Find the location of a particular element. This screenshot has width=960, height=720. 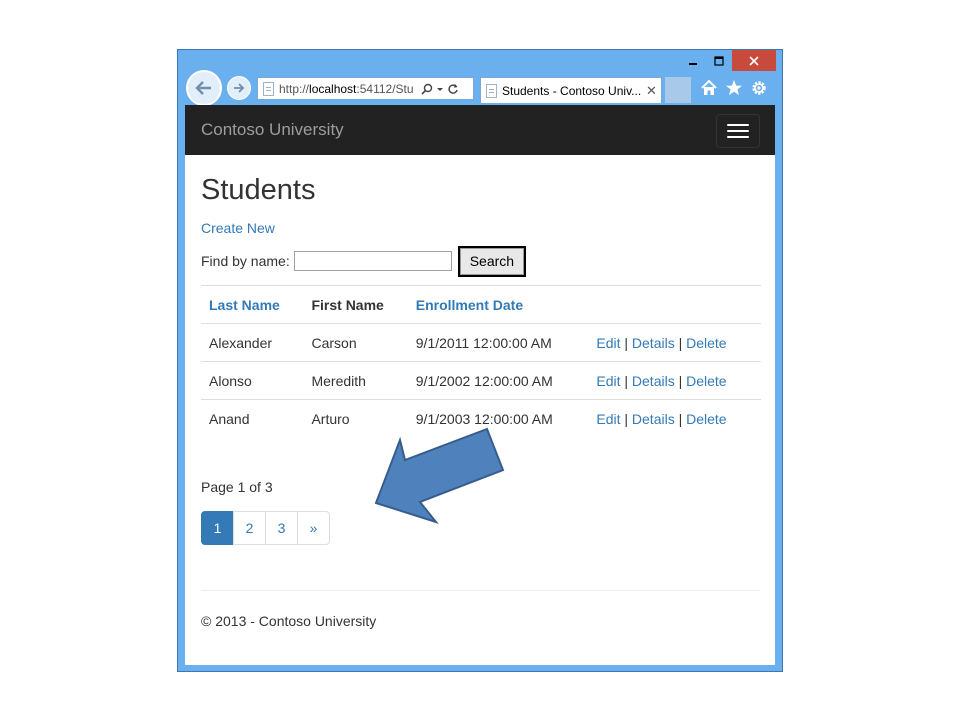

maximize-button is located at coordinates (719, 60).